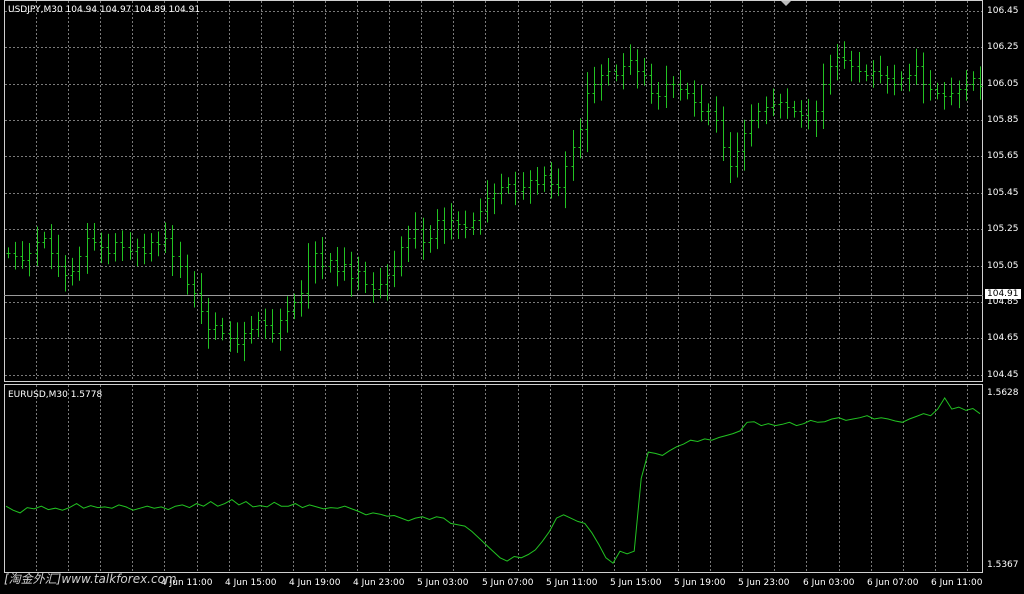  What do you see at coordinates (893, 583) in the screenshot?
I see `x-tick-label: 6 Jun 07:00` at bounding box center [893, 583].